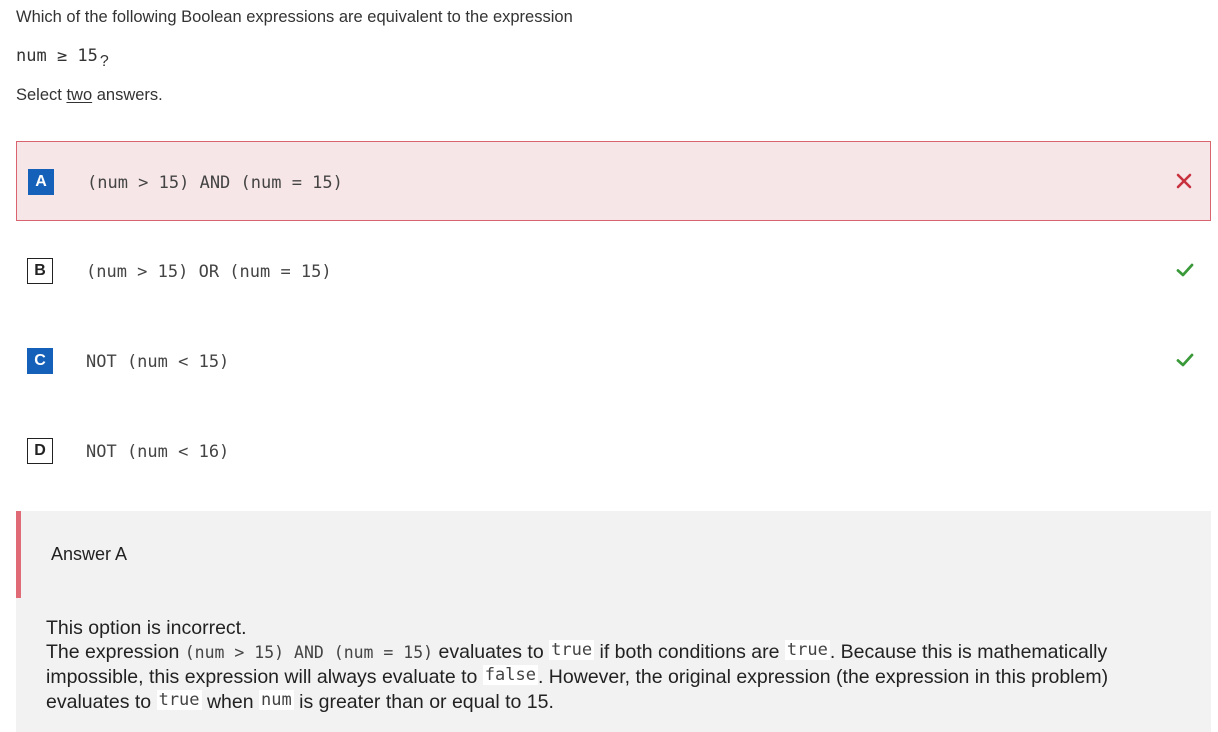 This screenshot has height=732, width=1218. I want to click on instruction-prefix: Select, so click(41, 95).